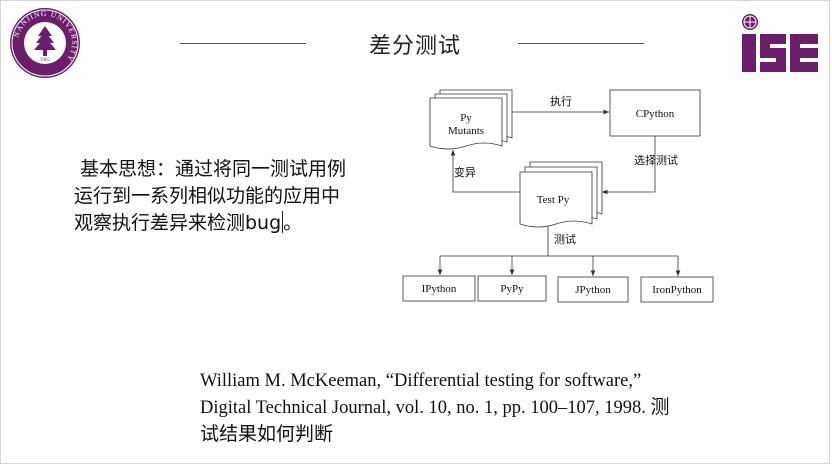 The height and width of the screenshot is (466, 832). I want to click on ironpython-label: IronPython, so click(677, 290).